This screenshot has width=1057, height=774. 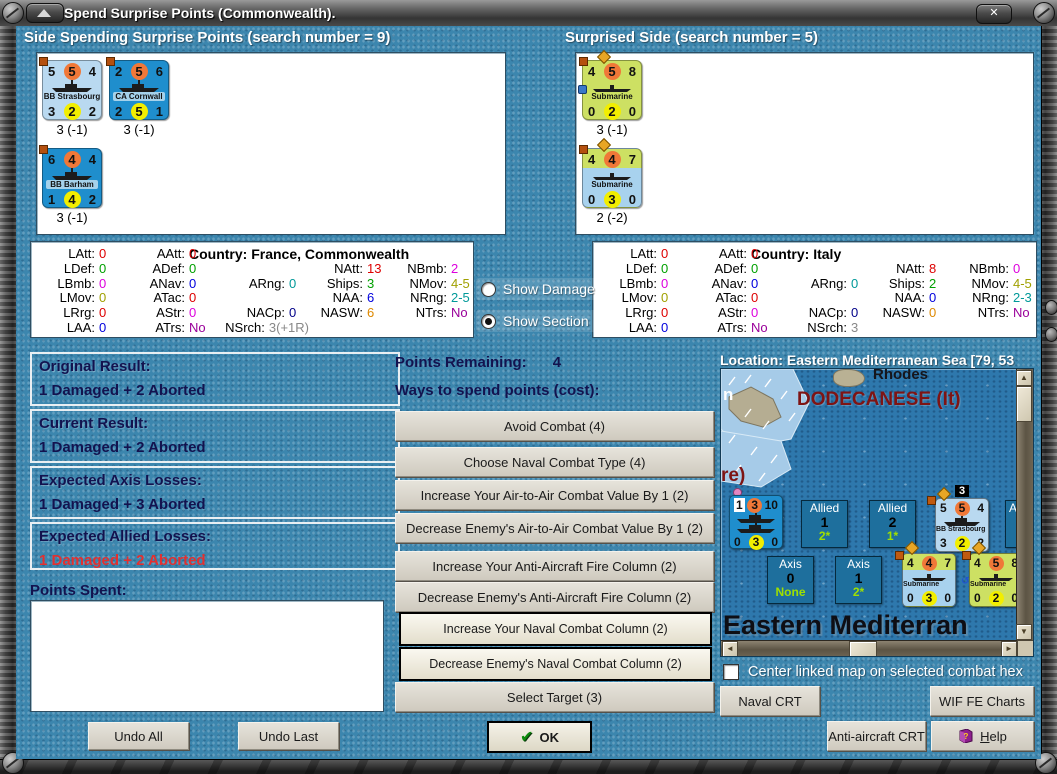 I want to click on show-damage-radio: Show Damage, so click(x=539, y=289).